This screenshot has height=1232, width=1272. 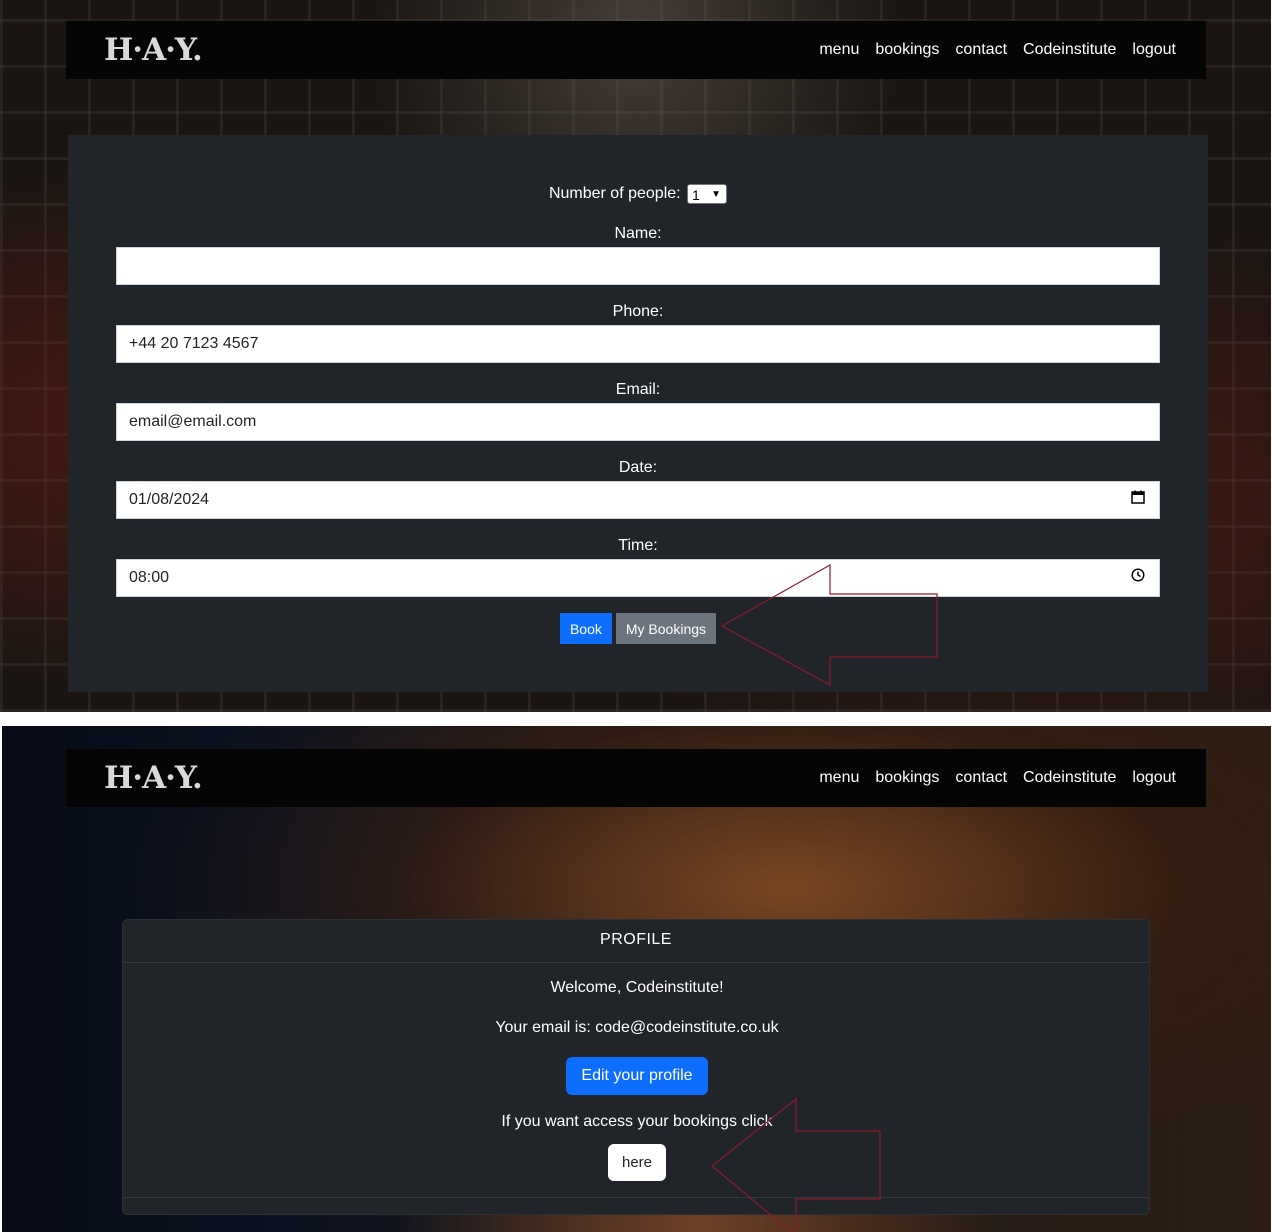 I want to click on time-input-value: 08:00, so click(x=149, y=577).